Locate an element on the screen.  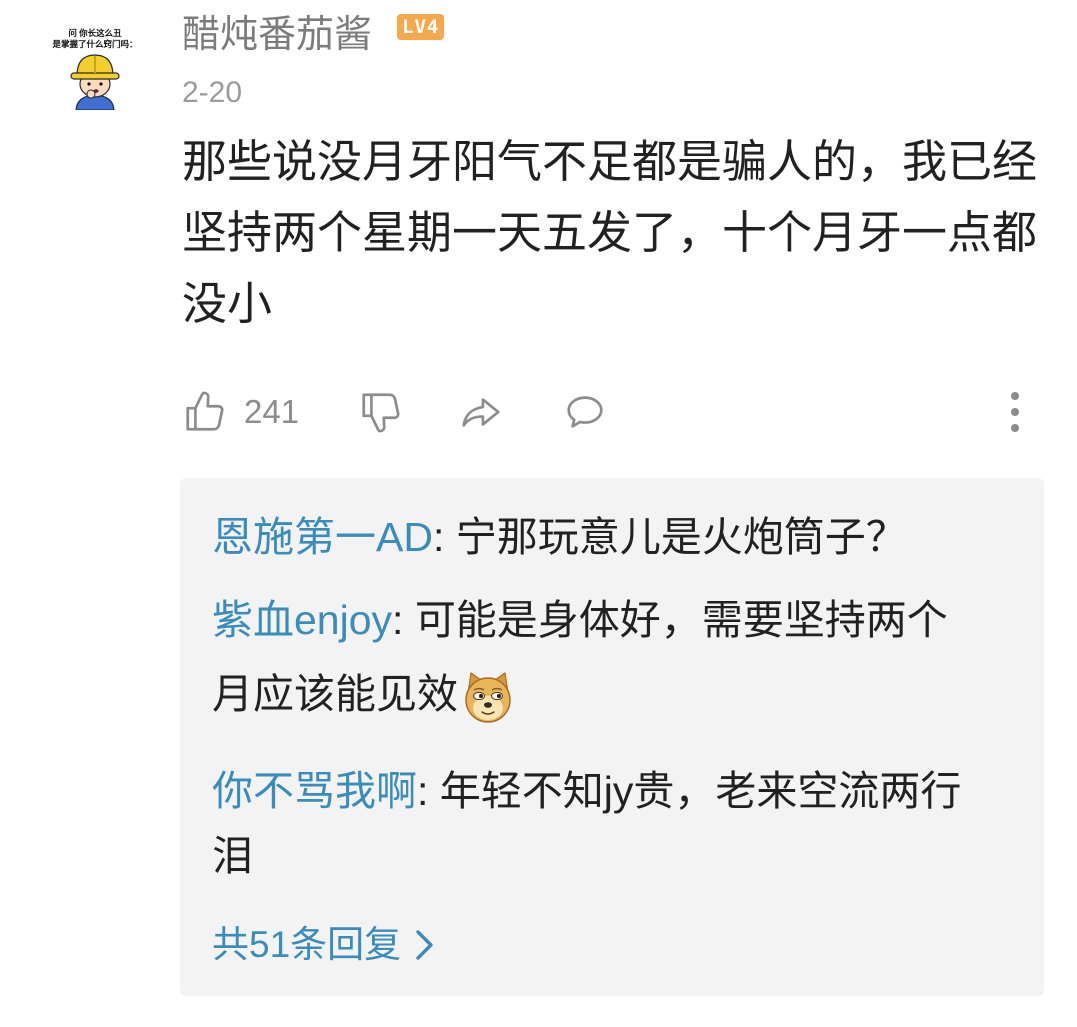
share-button is located at coordinates (481, 412).